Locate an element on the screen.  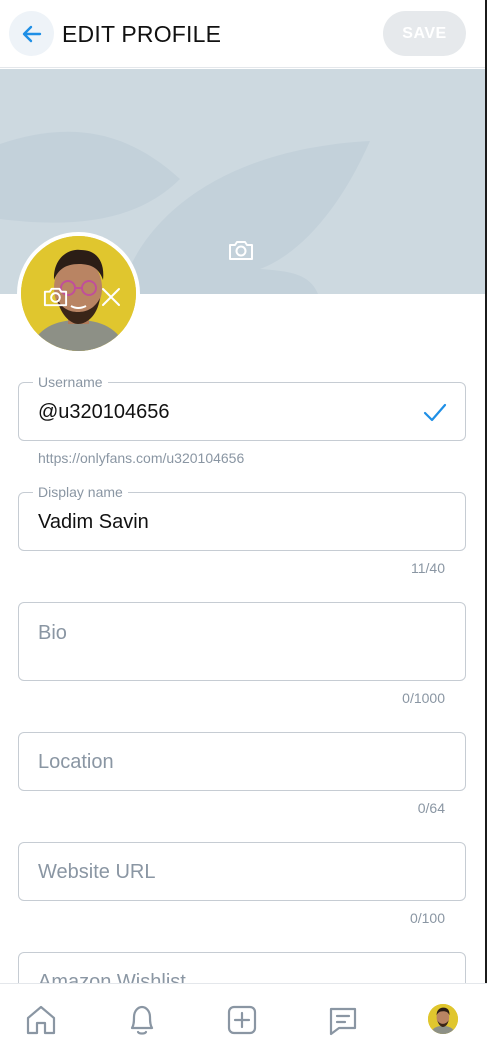
nav-messages is located at coordinates (343, 1020).